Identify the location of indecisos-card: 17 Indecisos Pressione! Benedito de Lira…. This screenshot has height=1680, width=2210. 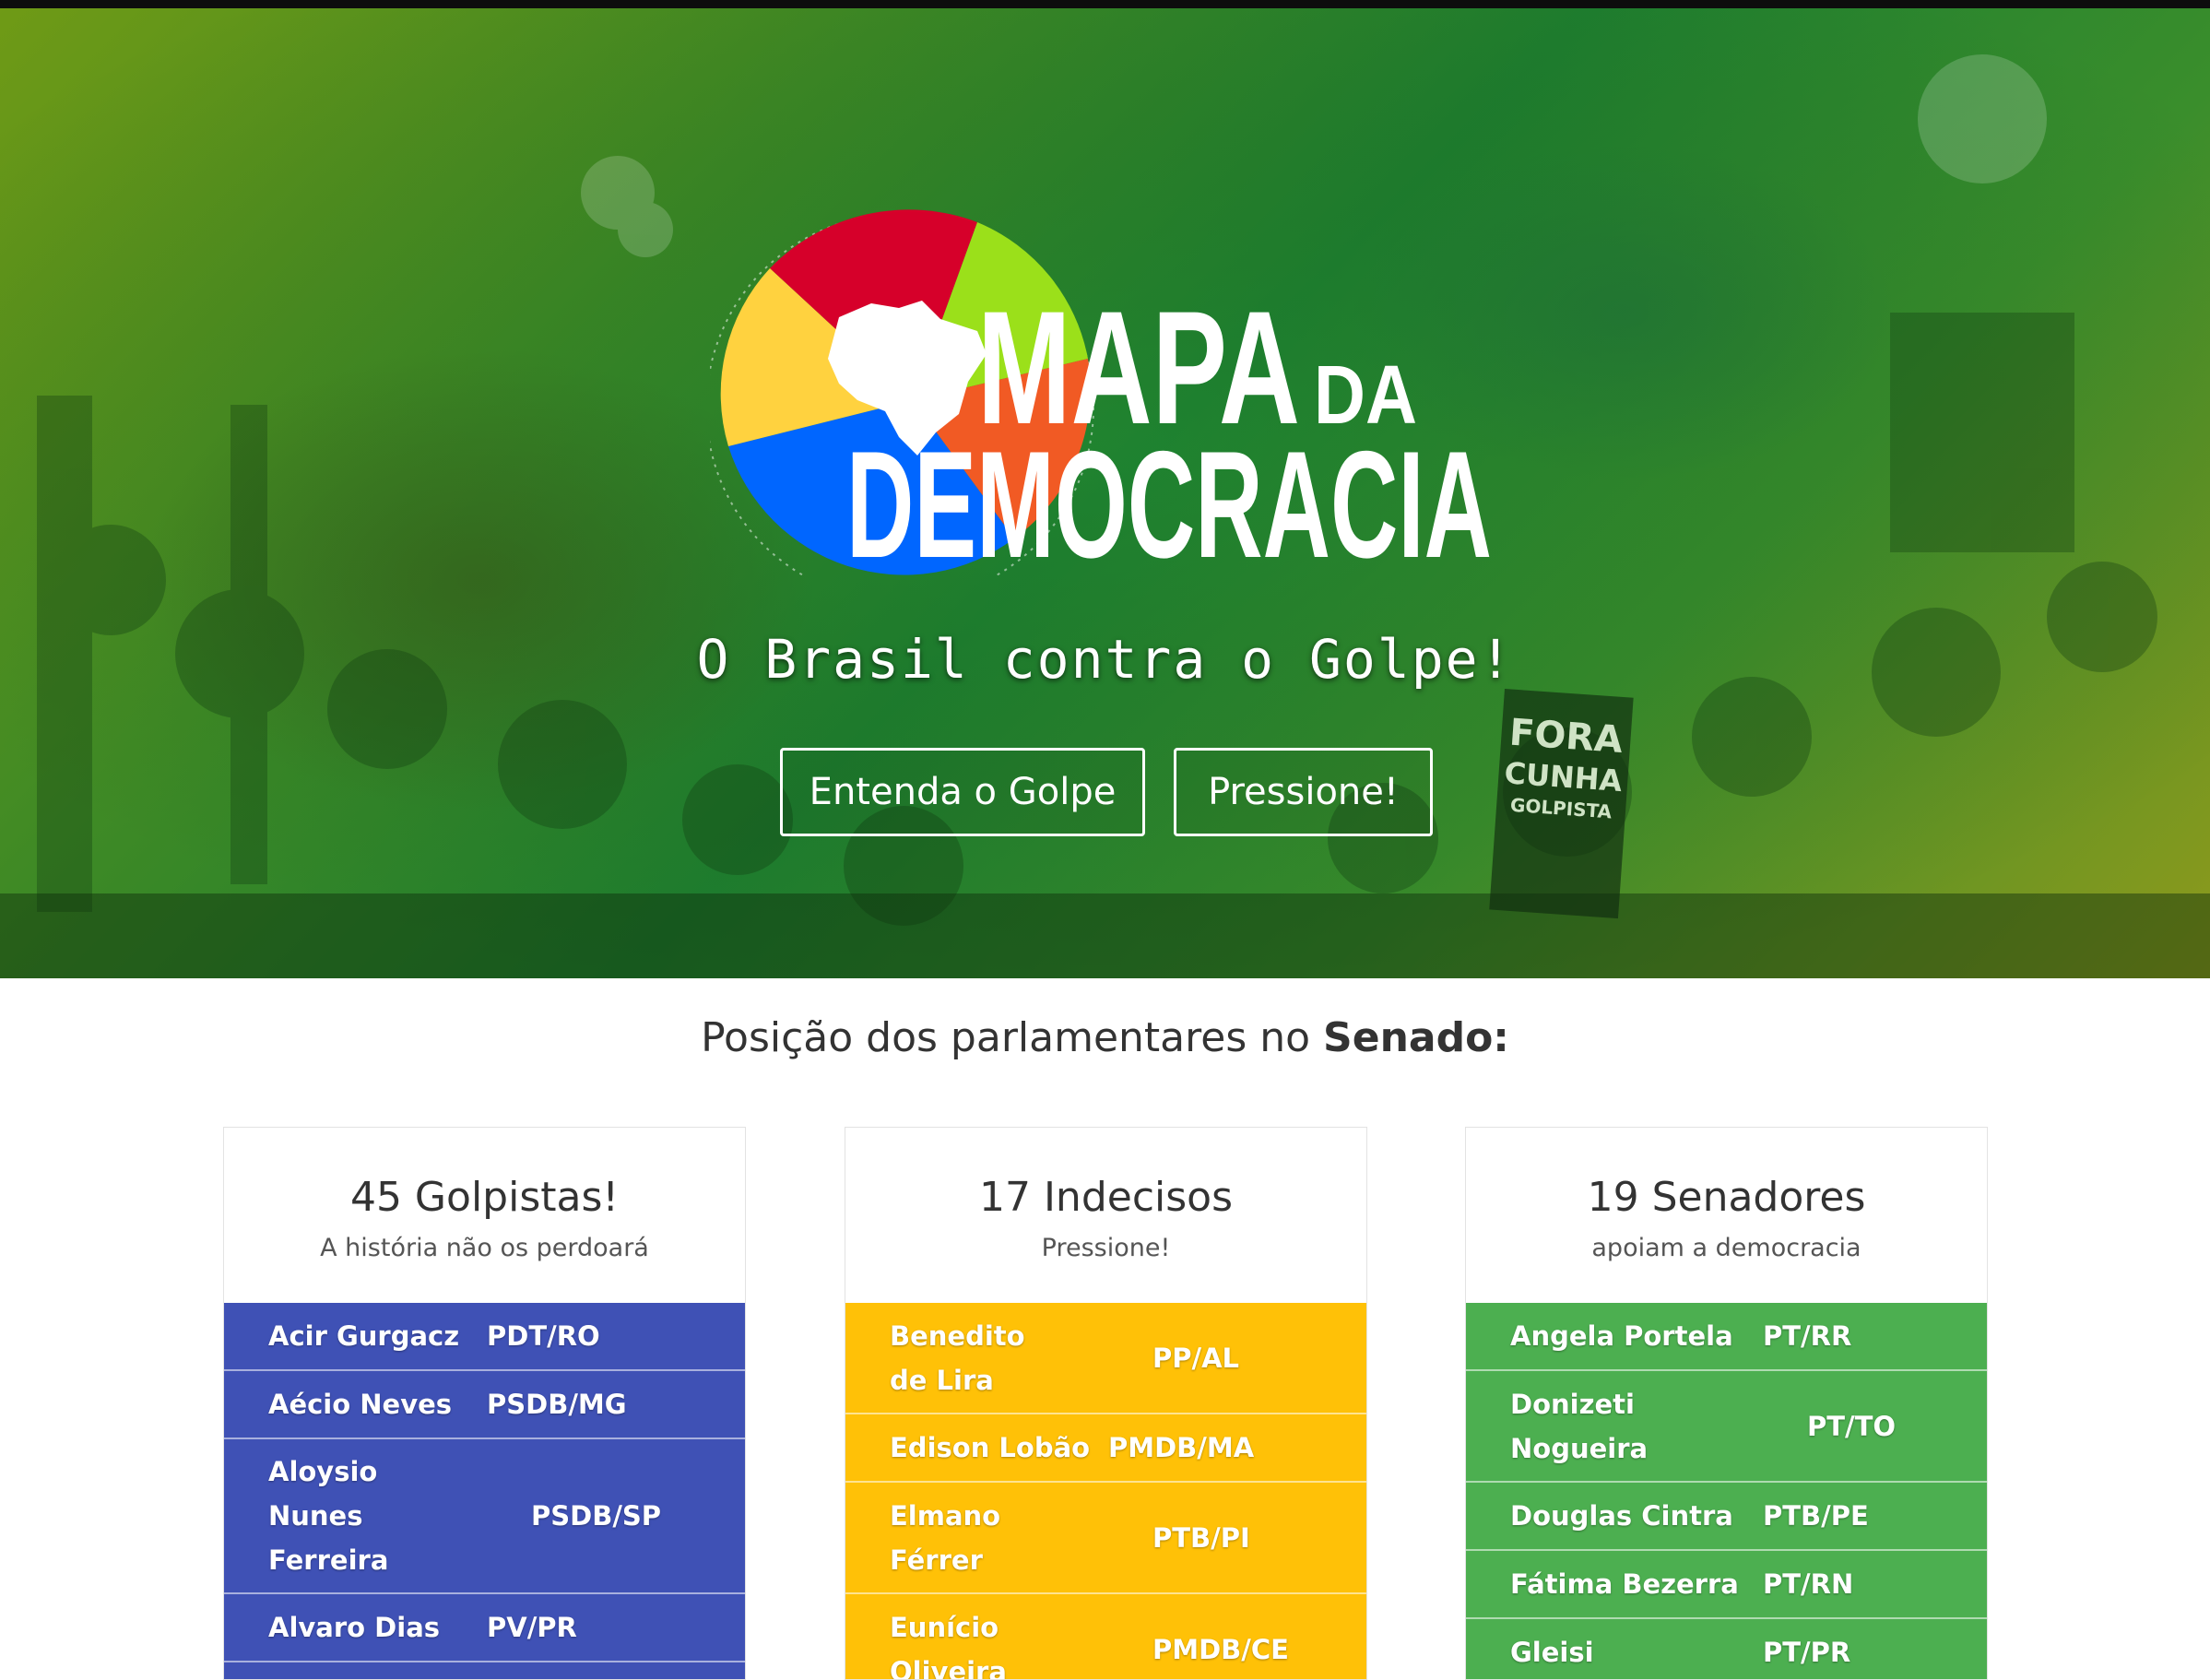
(1106, 1403).